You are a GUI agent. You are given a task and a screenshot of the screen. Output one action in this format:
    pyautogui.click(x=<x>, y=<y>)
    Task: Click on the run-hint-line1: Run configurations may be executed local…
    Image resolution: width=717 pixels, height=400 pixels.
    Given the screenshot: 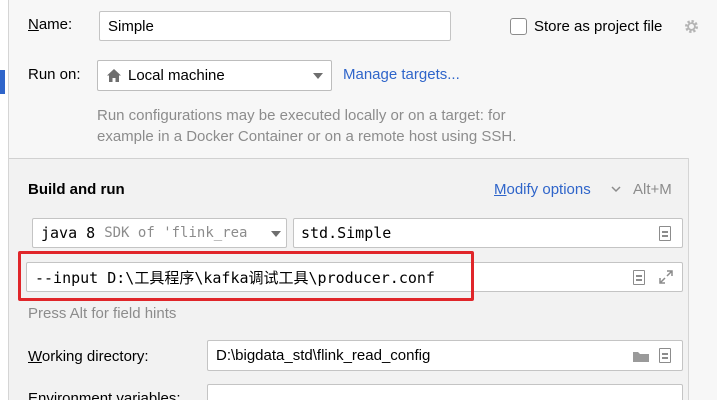 What is the action you would take?
    pyautogui.click(x=301, y=115)
    